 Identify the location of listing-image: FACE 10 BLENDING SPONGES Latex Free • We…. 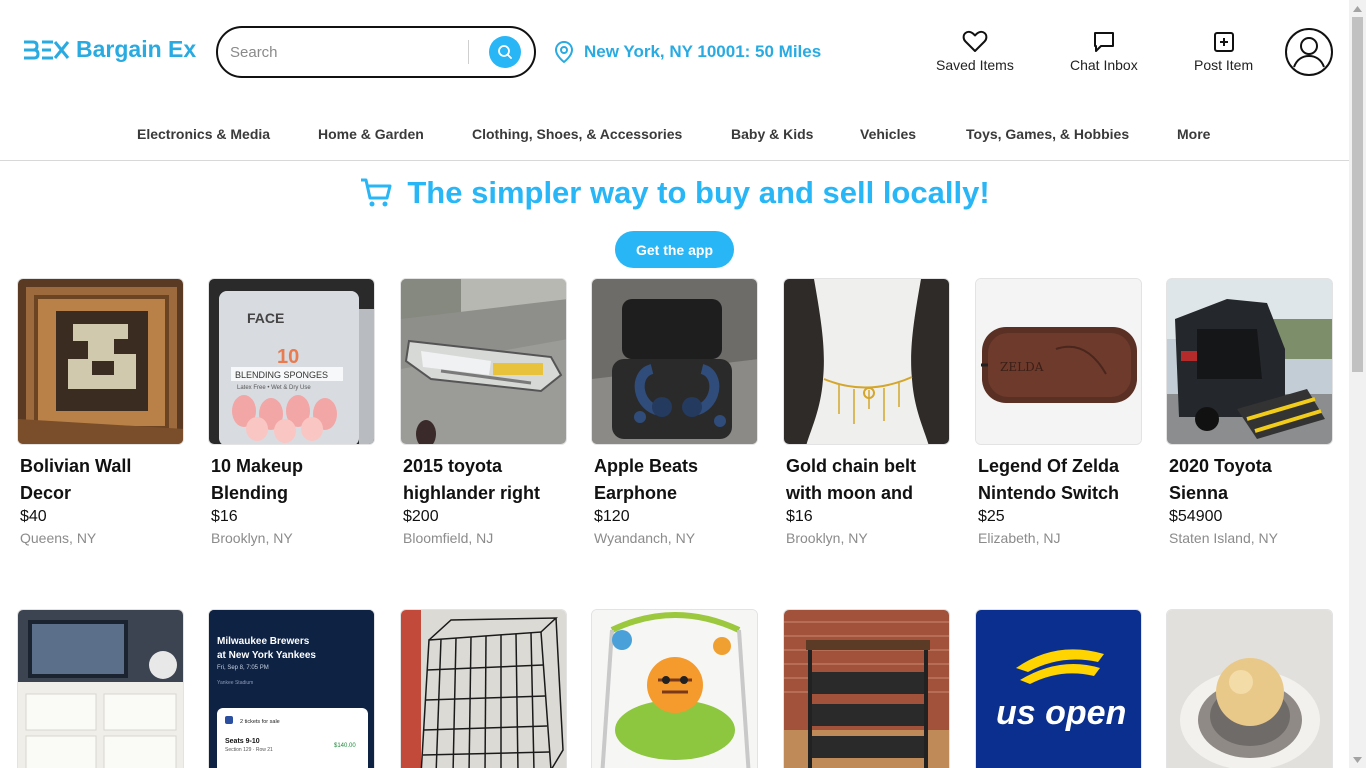
(291, 361).